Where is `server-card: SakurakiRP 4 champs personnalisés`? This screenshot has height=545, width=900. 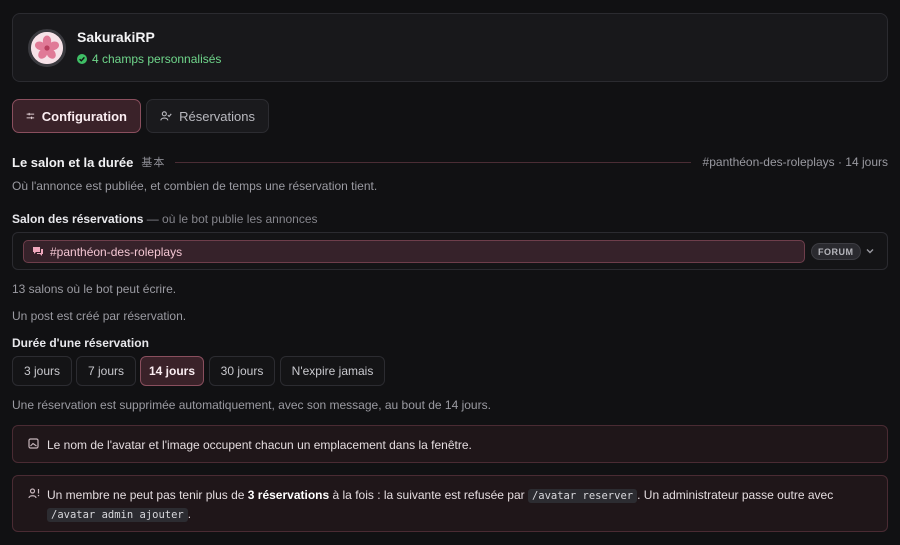 server-card: SakurakiRP 4 champs personnalisés is located at coordinates (450, 47).